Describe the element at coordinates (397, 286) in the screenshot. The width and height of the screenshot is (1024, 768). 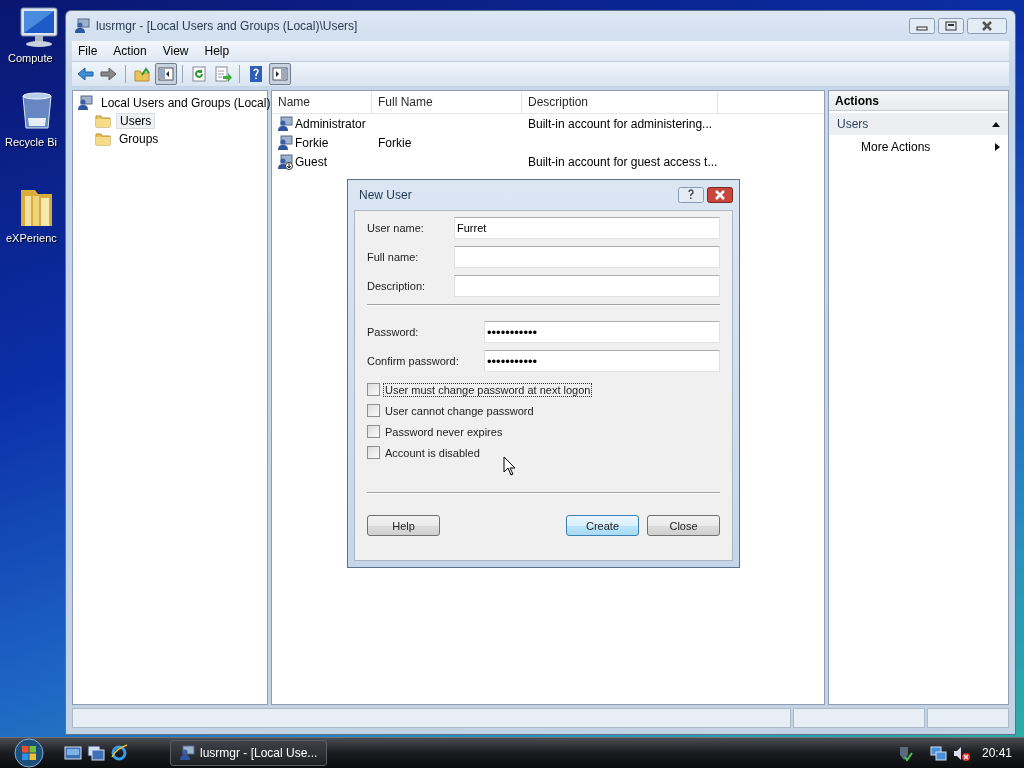
I see `field-label: Description:` at that location.